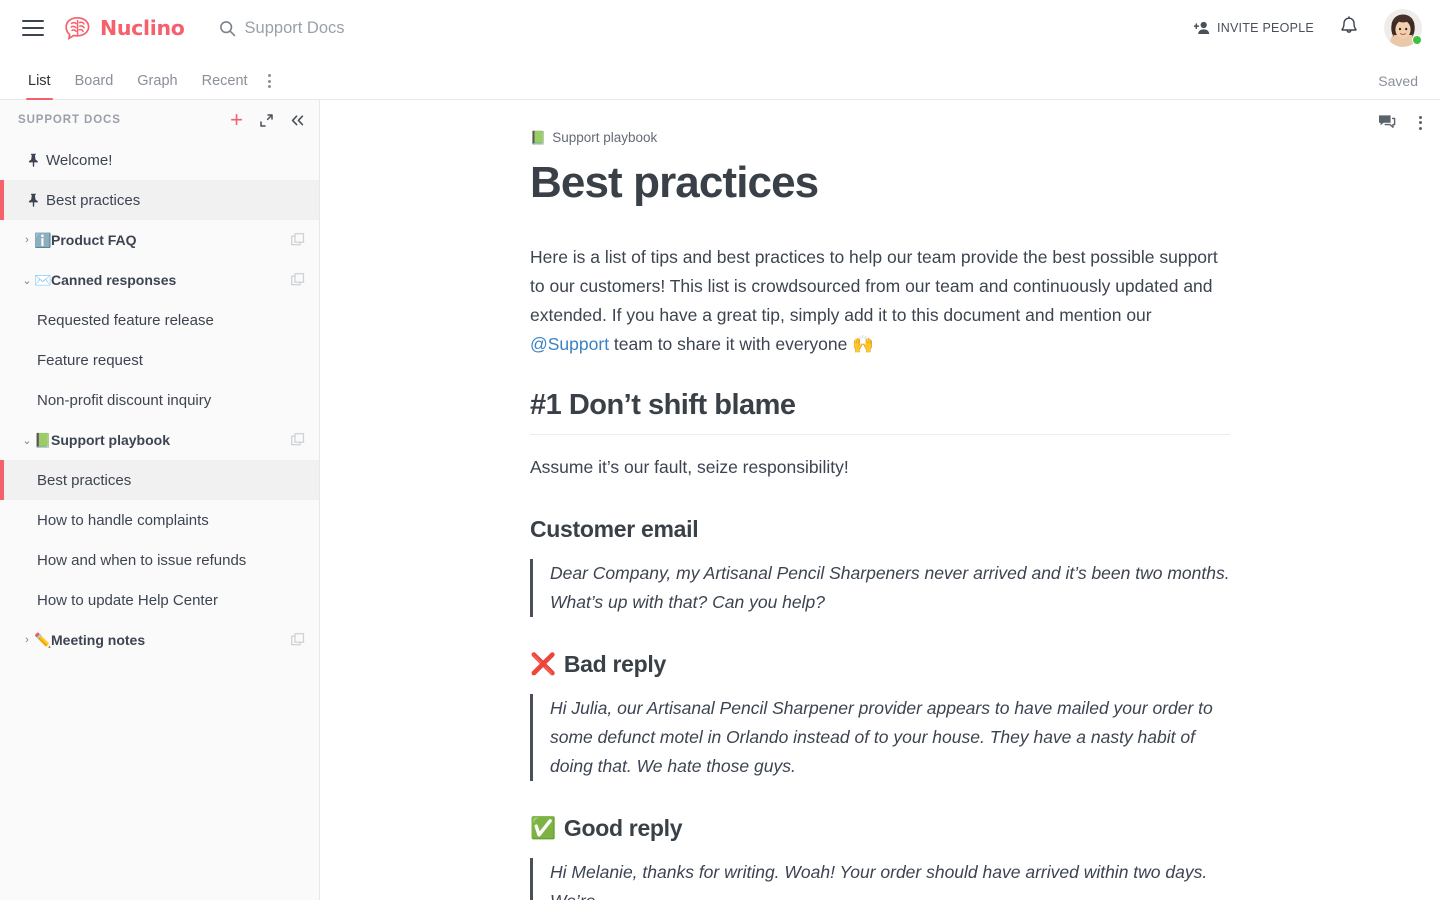 This screenshot has width=1440, height=900. Describe the element at coordinates (1316, 28) in the screenshot. I see `top-bar-right: INVITE PEOPLE` at that location.